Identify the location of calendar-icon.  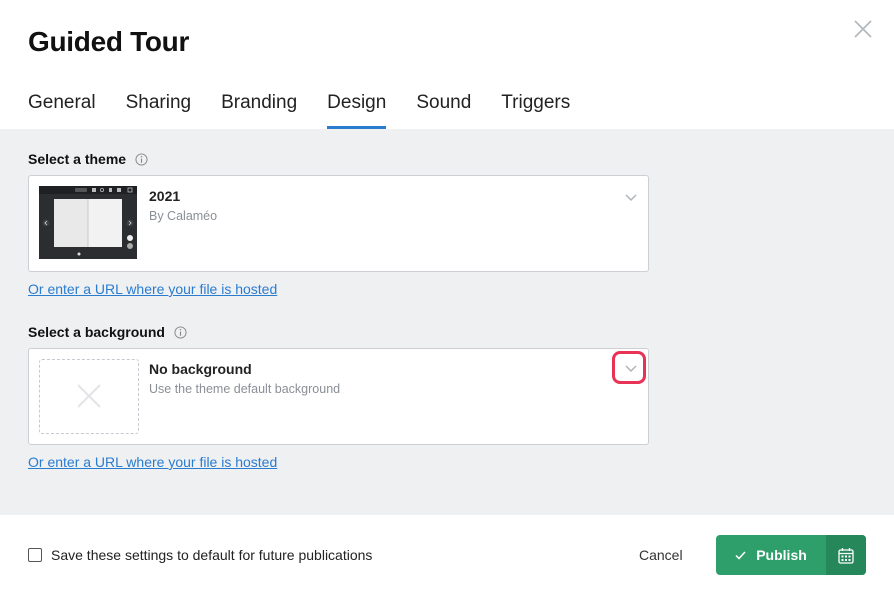
(846, 555).